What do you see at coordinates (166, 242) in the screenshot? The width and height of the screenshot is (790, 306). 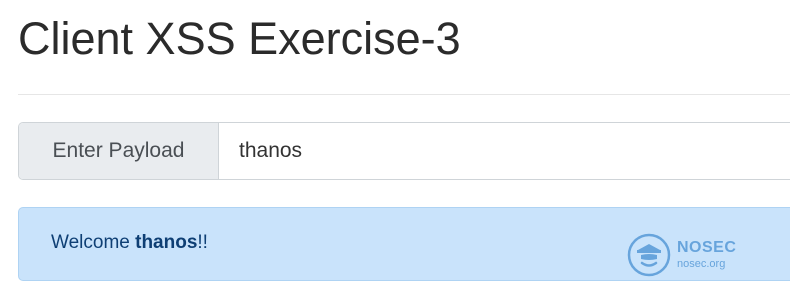 I see `welcome-name: thanos` at bounding box center [166, 242].